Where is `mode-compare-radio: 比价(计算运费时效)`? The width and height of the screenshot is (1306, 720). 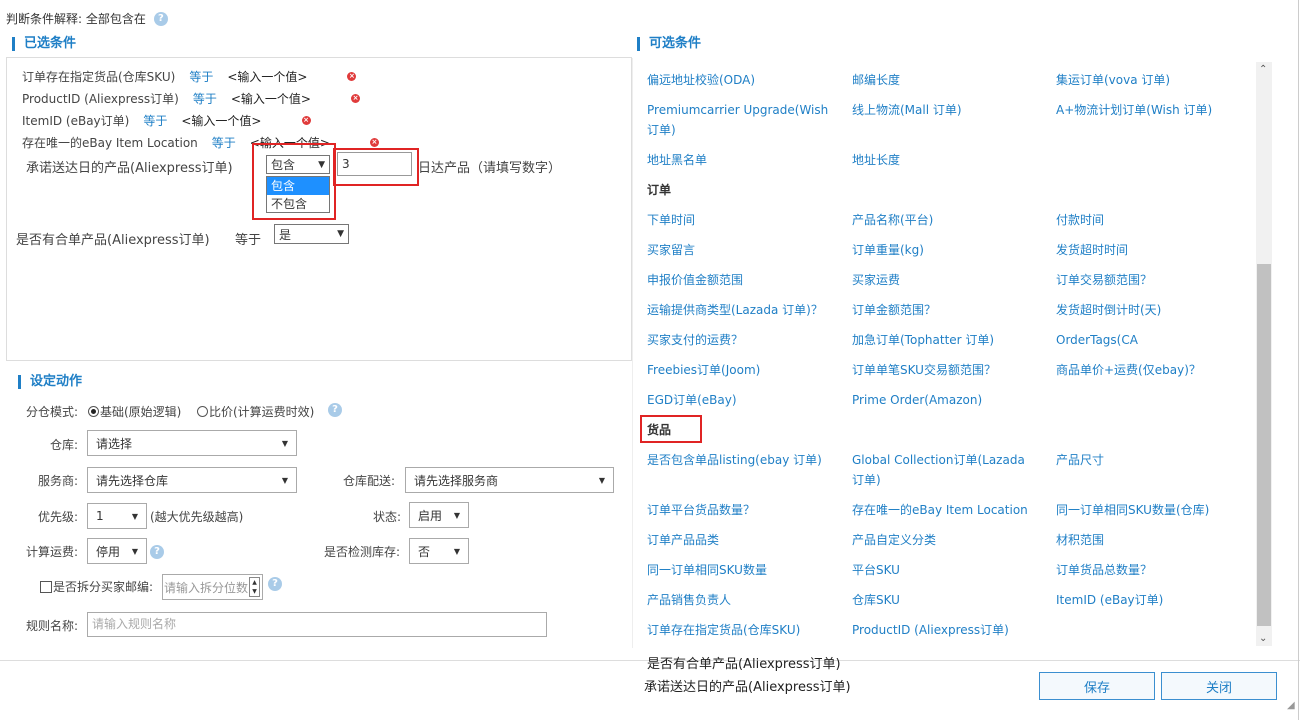 mode-compare-radio: 比价(计算运费时效) is located at coordinates (255, 411).